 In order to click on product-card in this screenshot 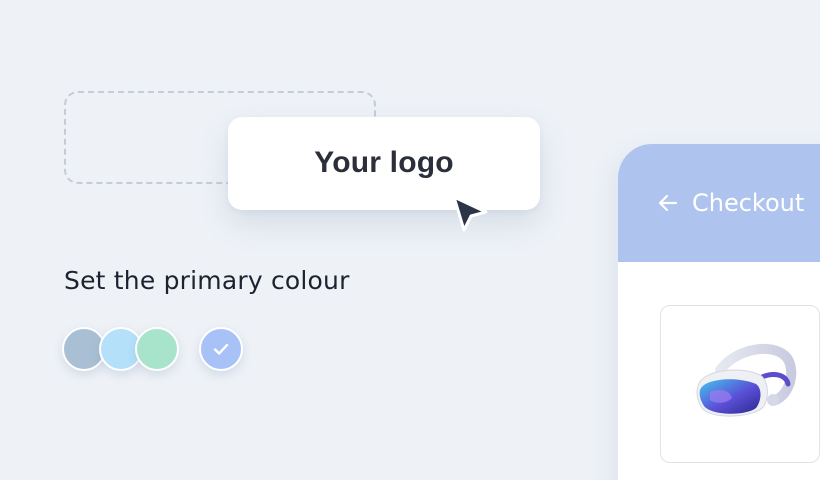, I will do `click(740, 384)`.